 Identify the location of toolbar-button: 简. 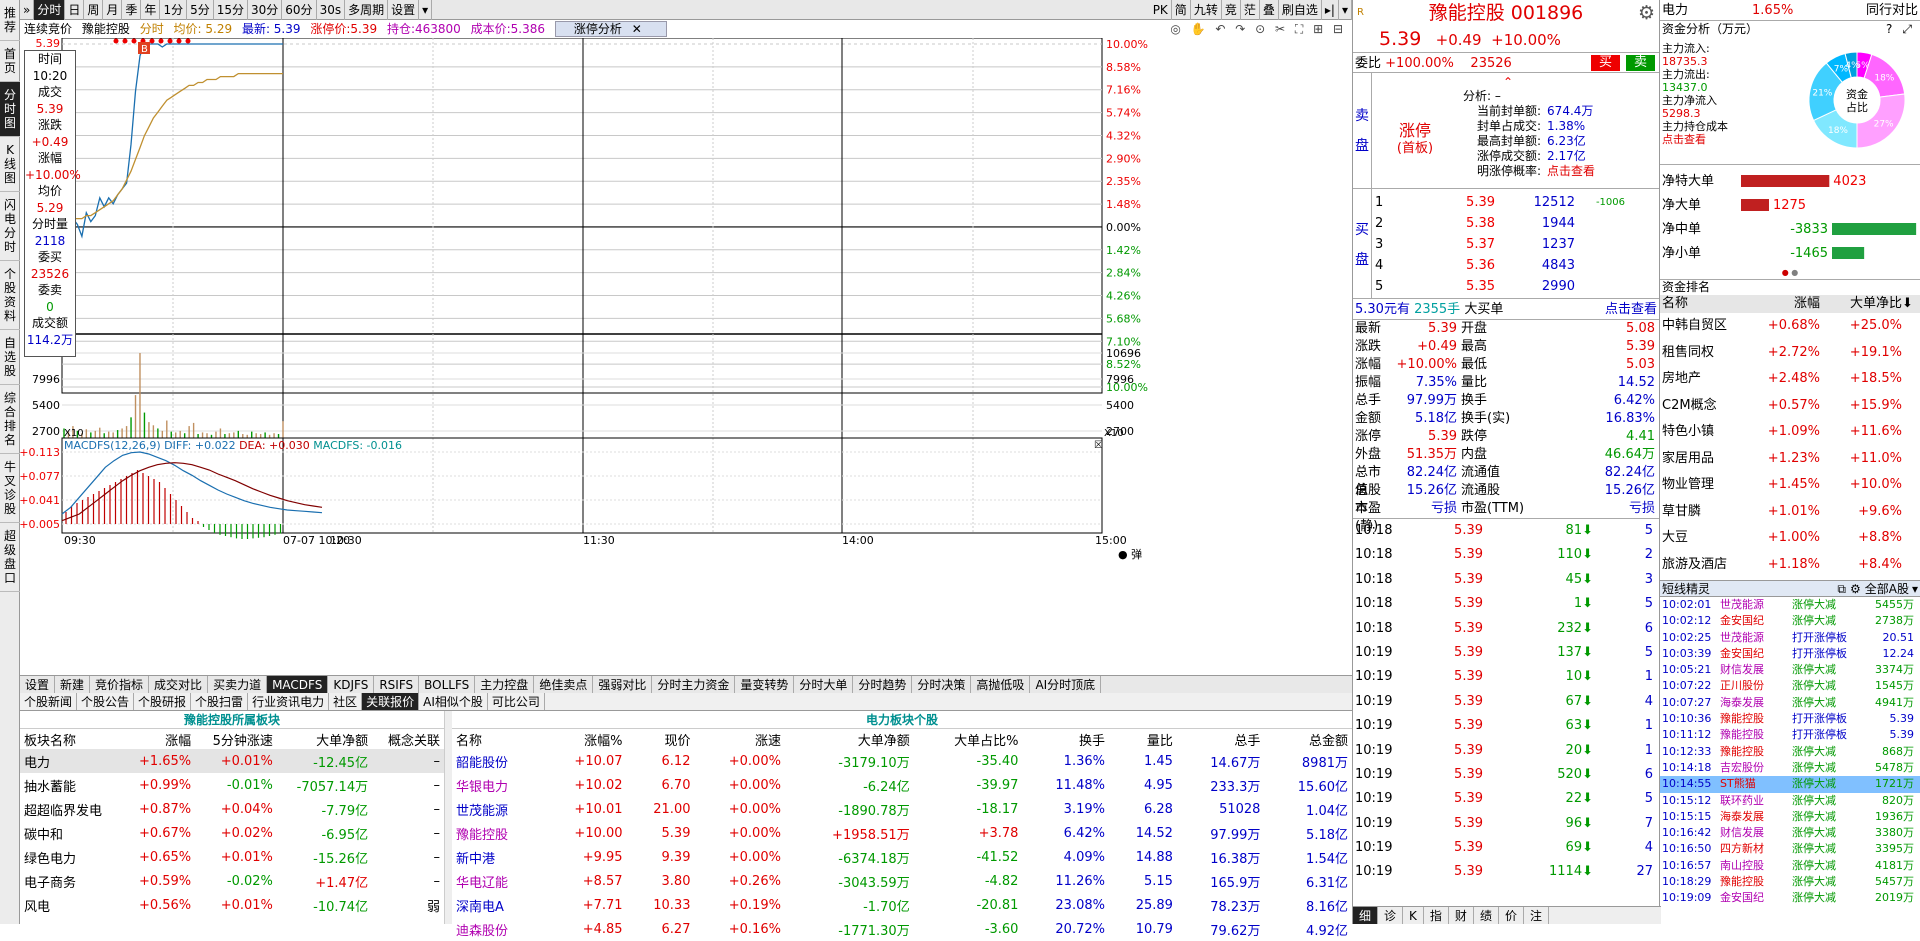
(1181, 10).